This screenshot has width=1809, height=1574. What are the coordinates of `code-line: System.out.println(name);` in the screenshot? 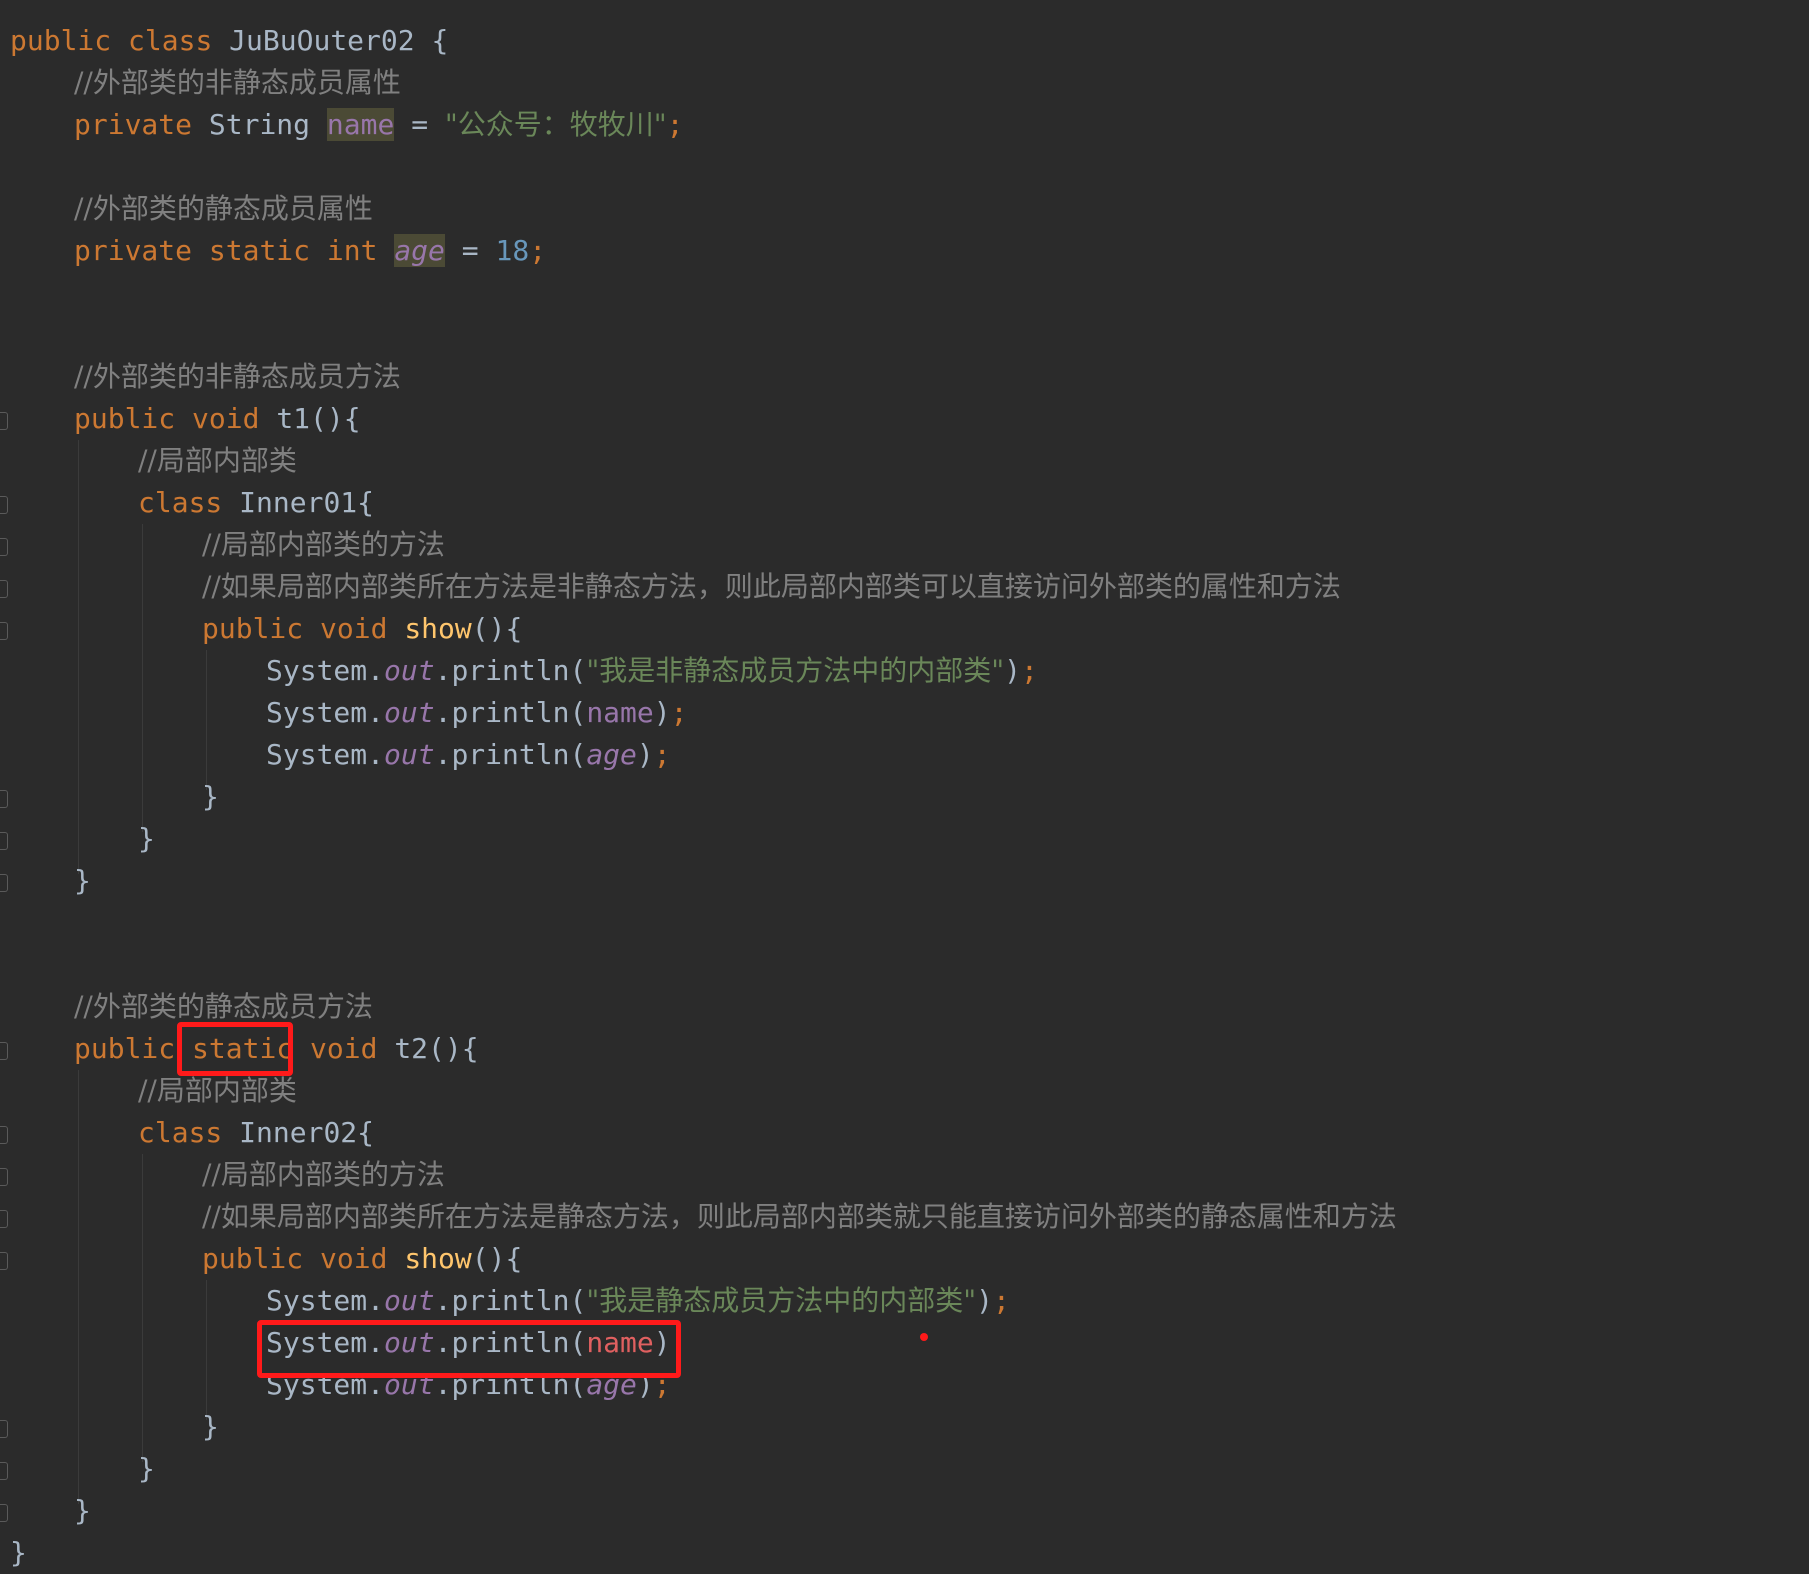 It's located at (476, 713).